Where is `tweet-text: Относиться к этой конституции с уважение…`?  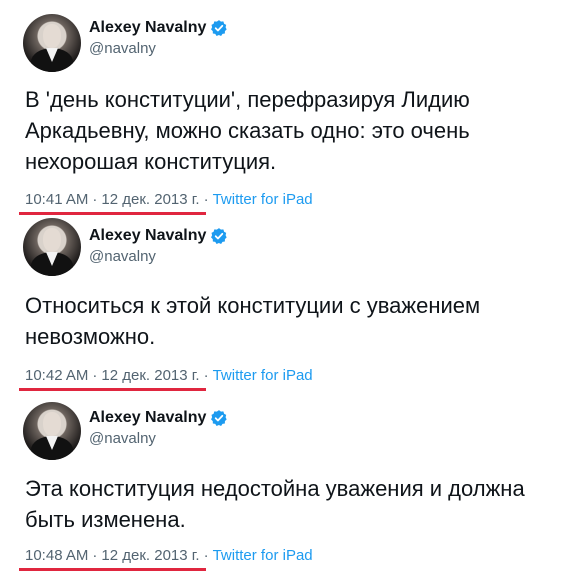
tweet-text: Относиться к этой конституции с уважение… is located at coordinates (253, 321).